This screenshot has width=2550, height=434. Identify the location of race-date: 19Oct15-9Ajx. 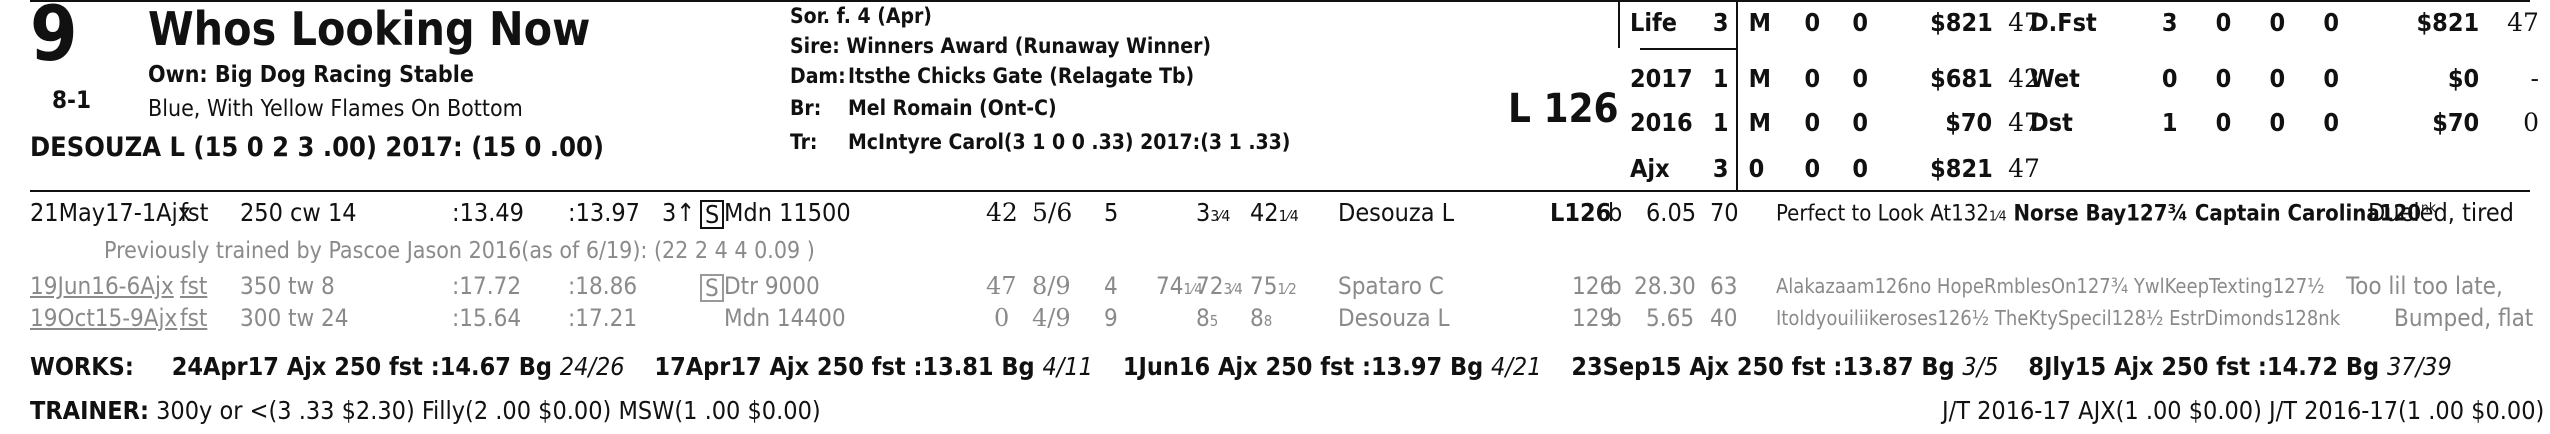
(104, 318).